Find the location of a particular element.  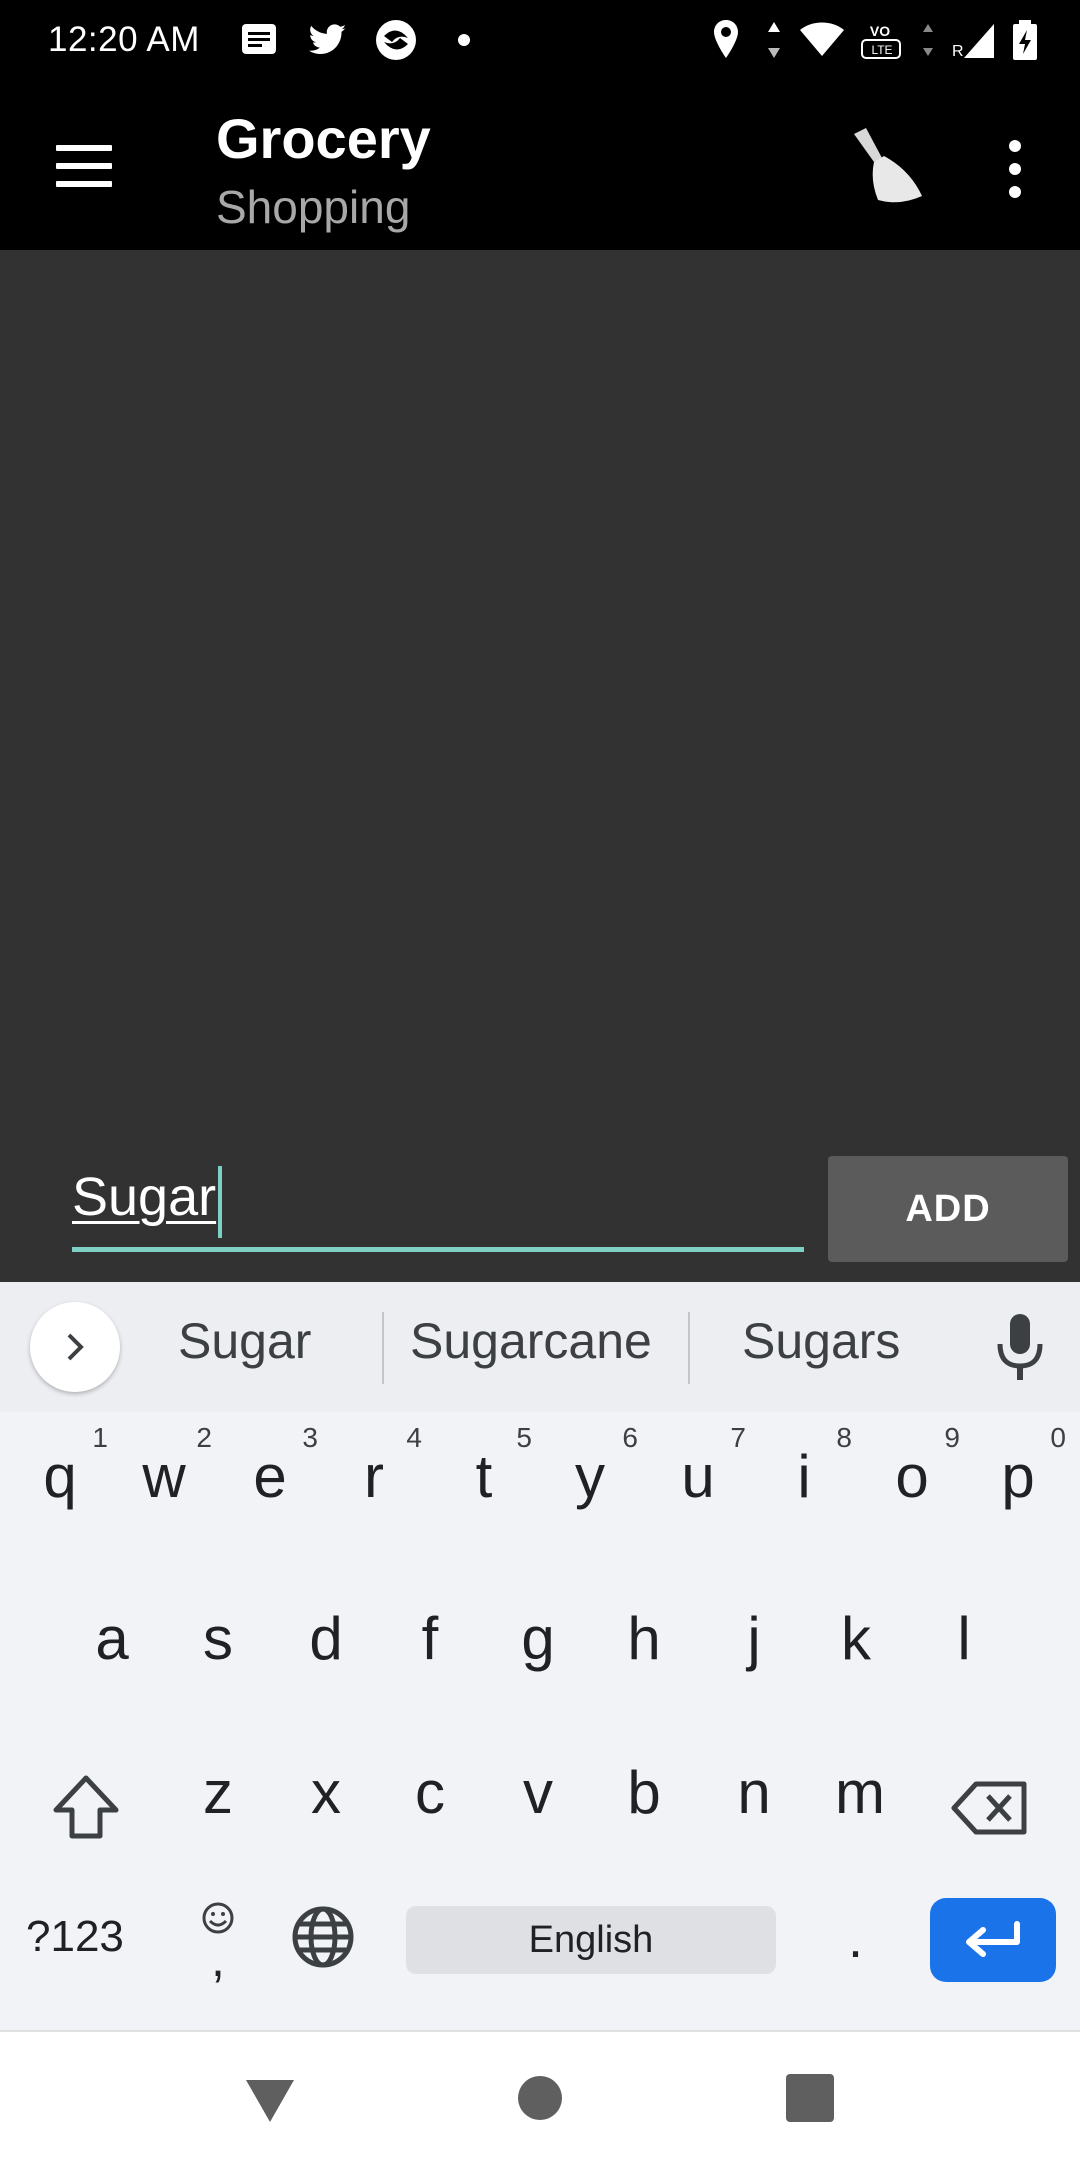

key-u: u7 is located at coordinates (700, 1474).